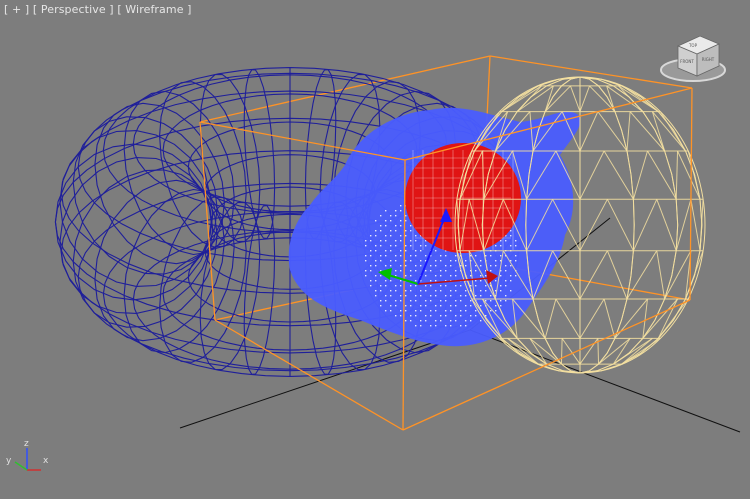 The image size is (750, 499). What do you see at coordinates (73, 9) in the screenshot?
I see `viewport-view-menu: [ Perspective ]` at bounding box center [73, 9].